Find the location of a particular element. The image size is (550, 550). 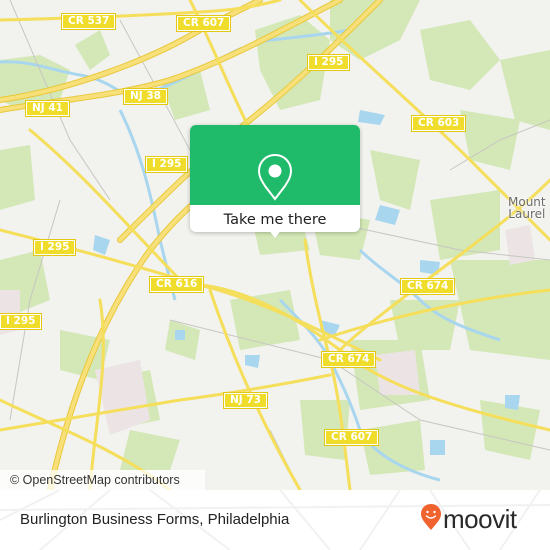

popup-pointer is located at coordinates (275, 233).